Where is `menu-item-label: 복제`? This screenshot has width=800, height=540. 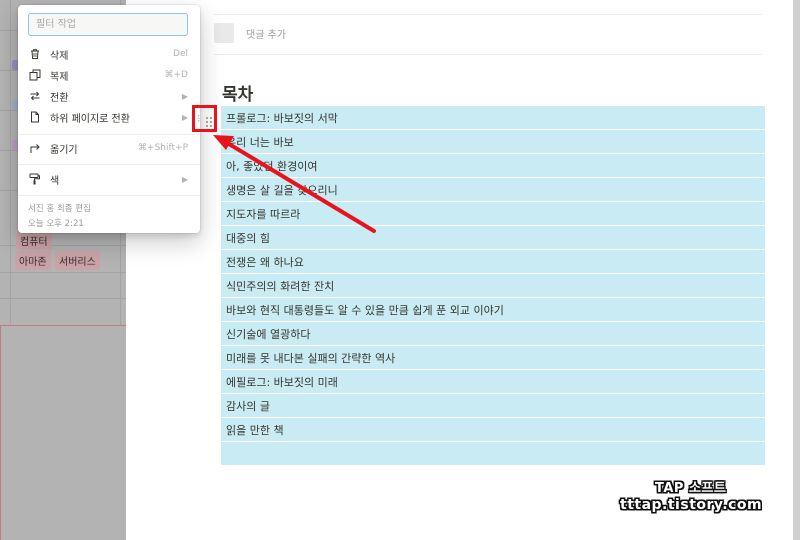 menu-item-label: 복제 is located at coordinates (59, 77).